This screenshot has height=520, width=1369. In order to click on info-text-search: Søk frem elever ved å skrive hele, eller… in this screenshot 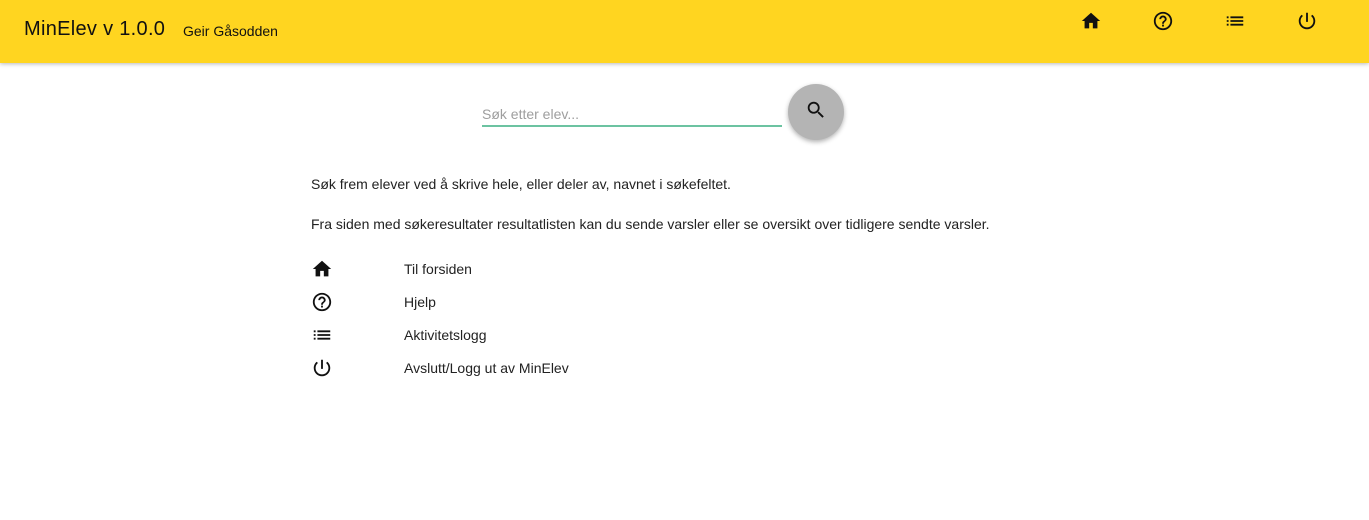, I will do `click(521, 184)`.